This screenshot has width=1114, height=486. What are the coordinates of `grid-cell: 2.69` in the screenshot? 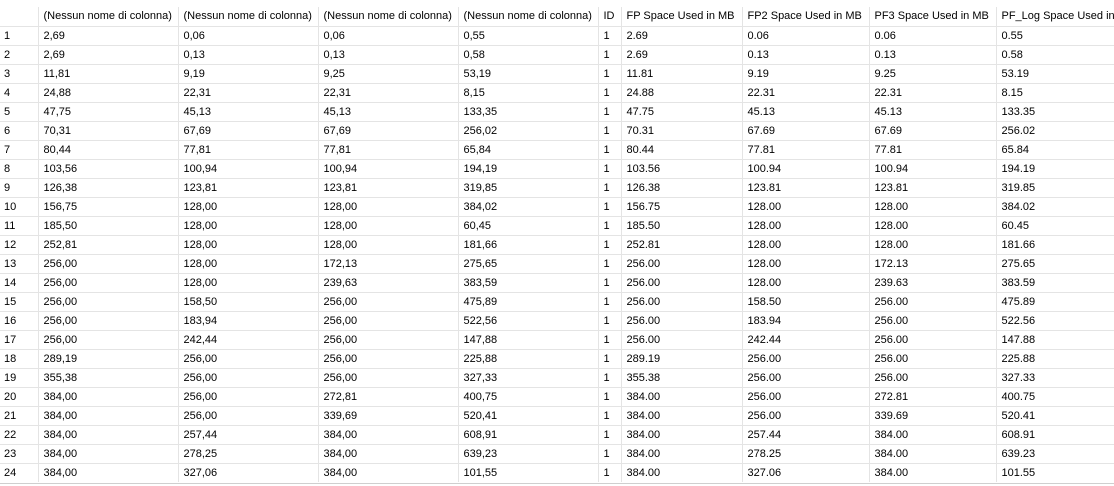 It's located at (682, 36).